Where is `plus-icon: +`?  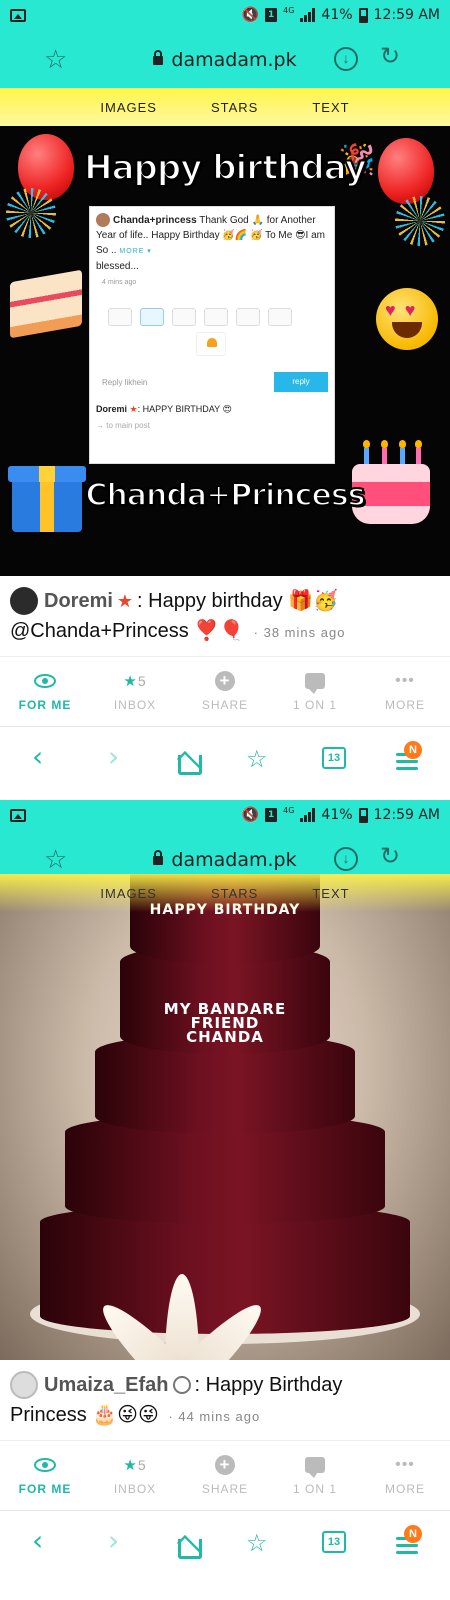 plus-icon: + is located at coordinates (225, 680).